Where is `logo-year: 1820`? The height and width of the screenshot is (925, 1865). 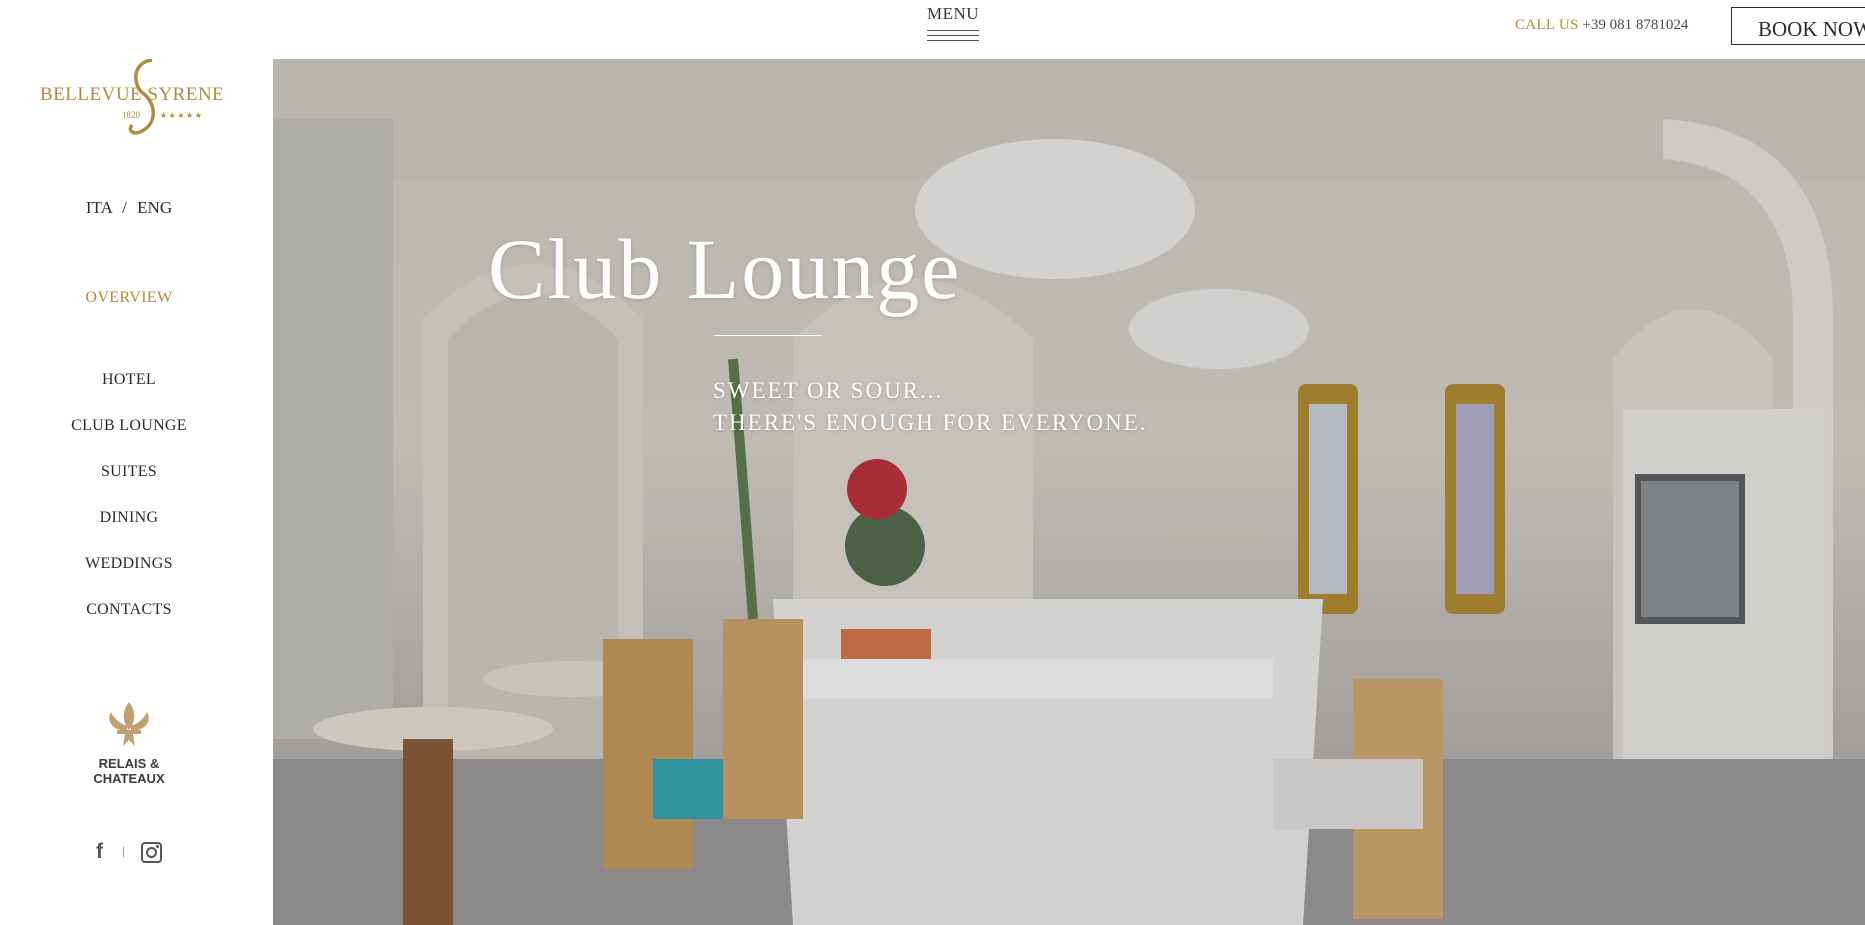
logo-year: 1820 is located at coordinates (131, 115).